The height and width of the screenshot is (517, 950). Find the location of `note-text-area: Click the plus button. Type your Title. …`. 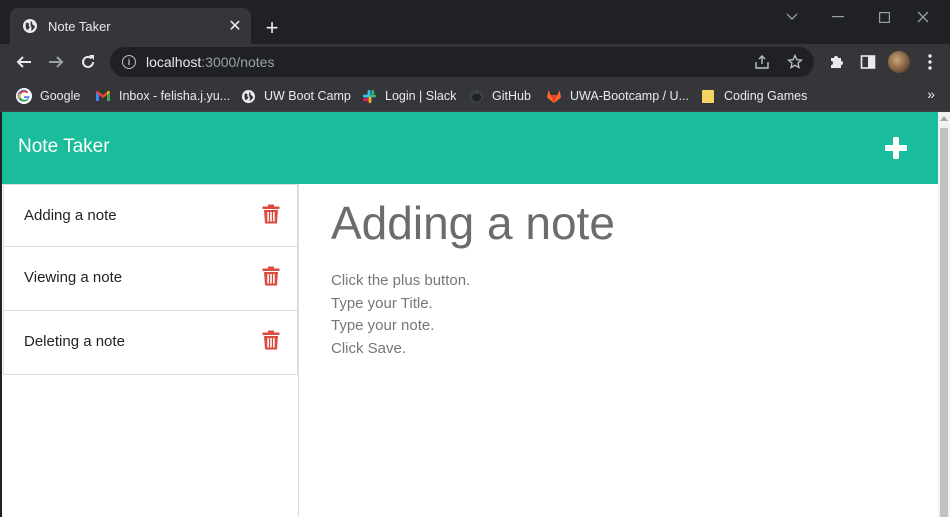

note-text-area: Click the plus button. Type your Title. … is located at coordinates (621, 315).